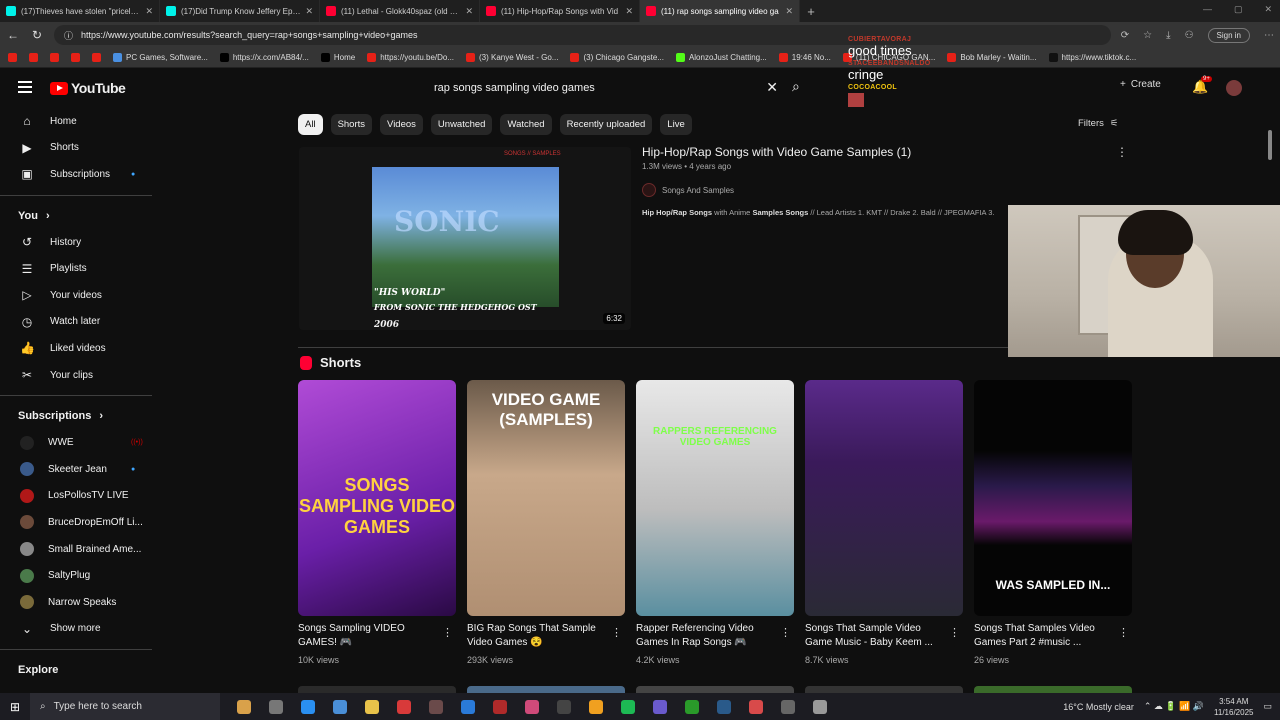 This screenshot has width=1280, height=720. What do you see at coordinates (337, 57) in the screenshot?
I see `bookmark-item: Home` at bounding box center [337, 57].